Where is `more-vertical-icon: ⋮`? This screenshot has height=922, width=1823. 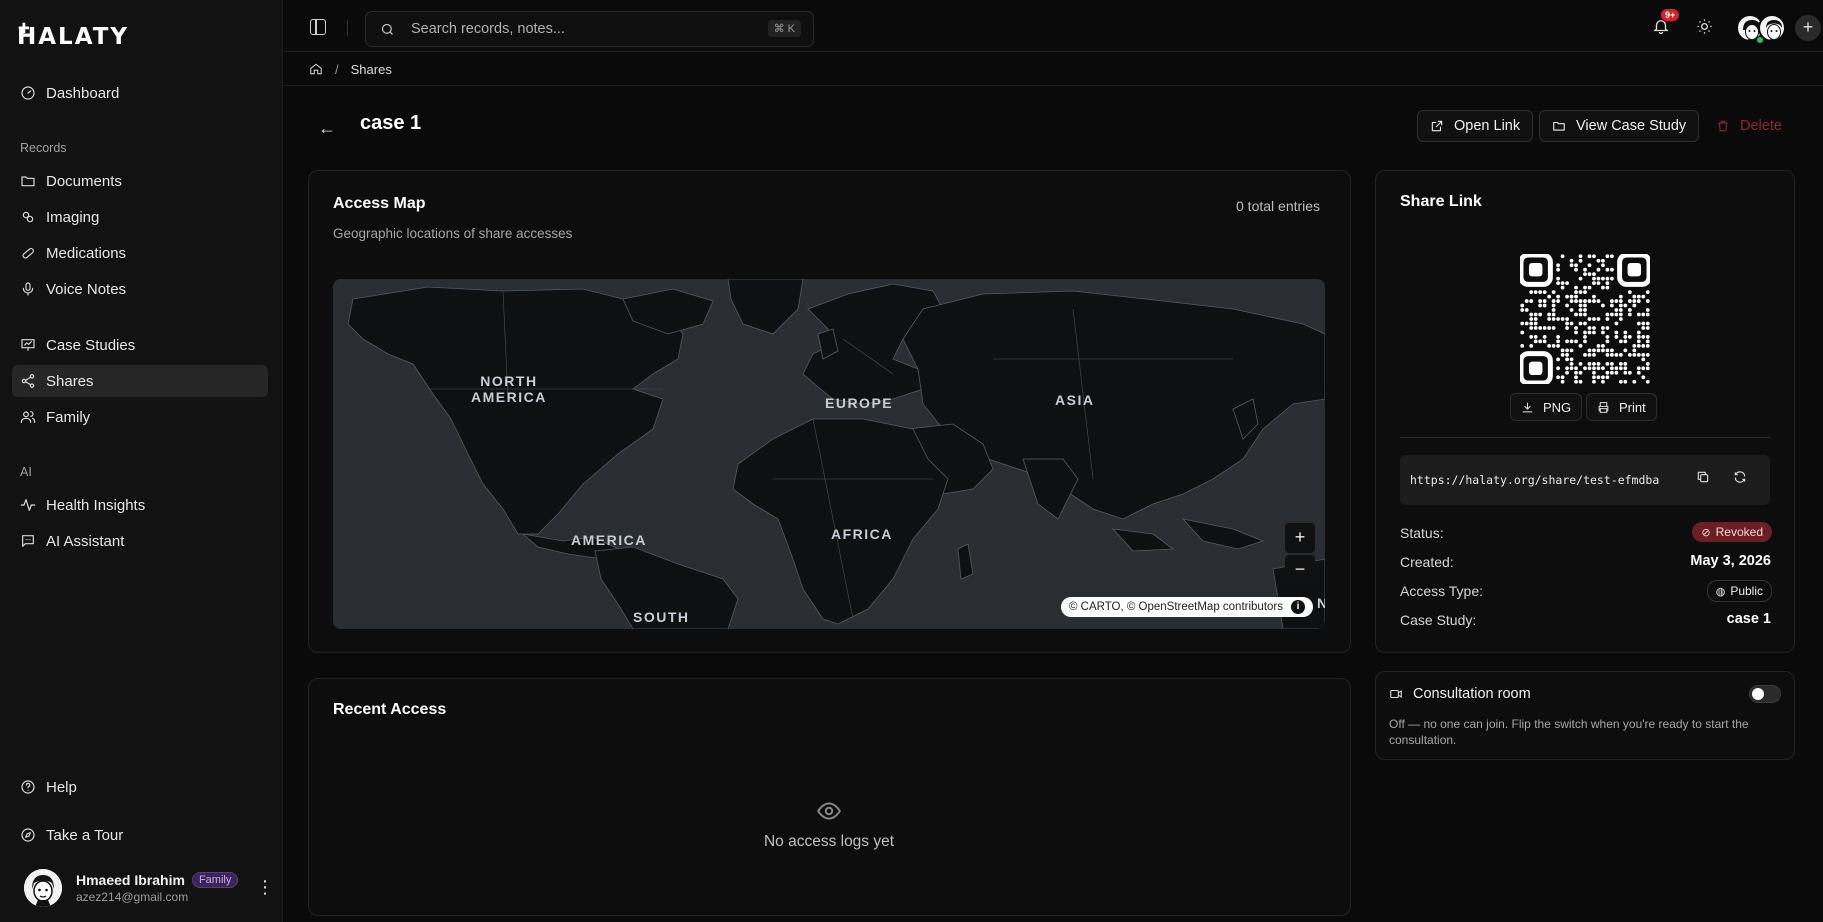 more-vertical-icon: ⋮ is located at coordinates (265, 887).